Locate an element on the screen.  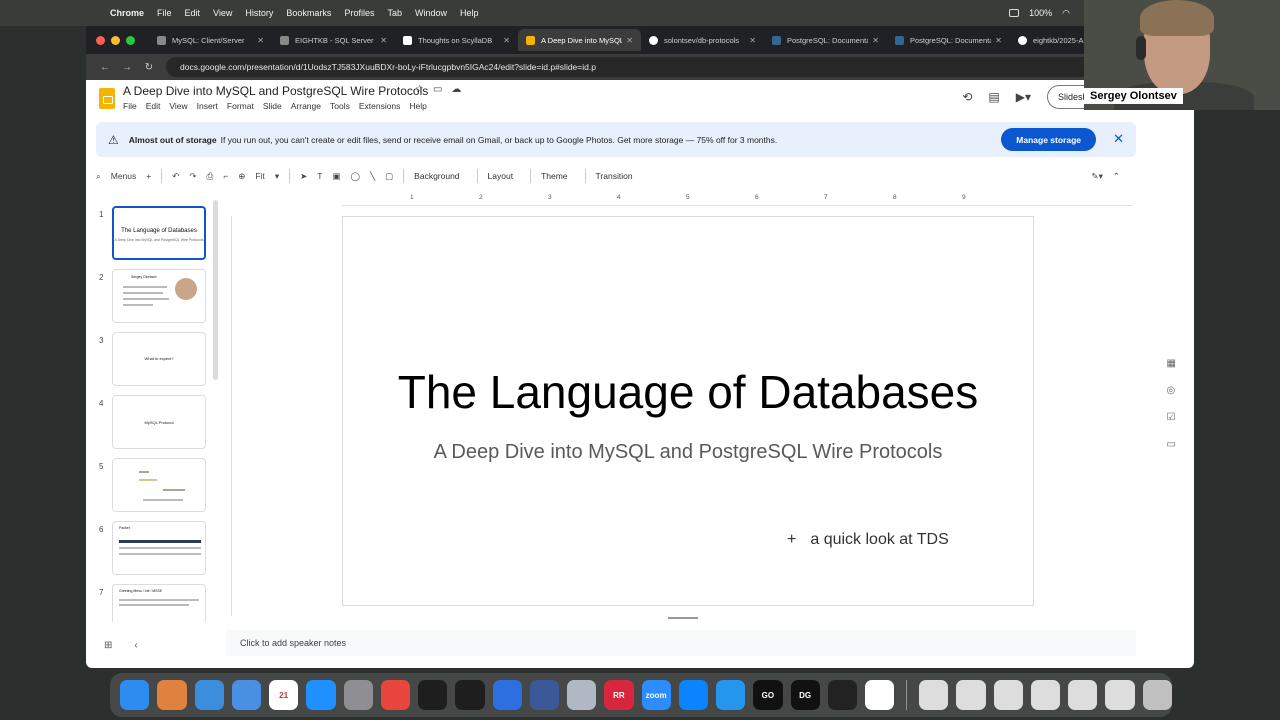
collapse-toolbar-icon: ⌃ is located at coordinates (1116, 176).